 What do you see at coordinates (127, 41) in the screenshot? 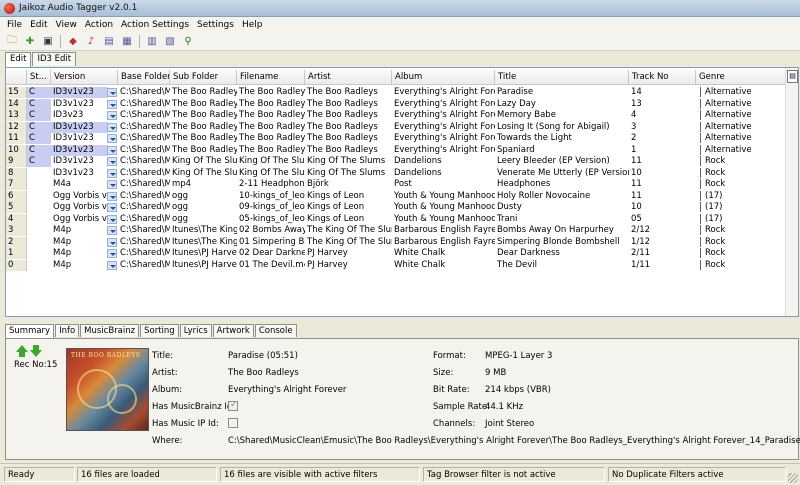
I see `report-icon: ▦` at bounding box center [127, 41].